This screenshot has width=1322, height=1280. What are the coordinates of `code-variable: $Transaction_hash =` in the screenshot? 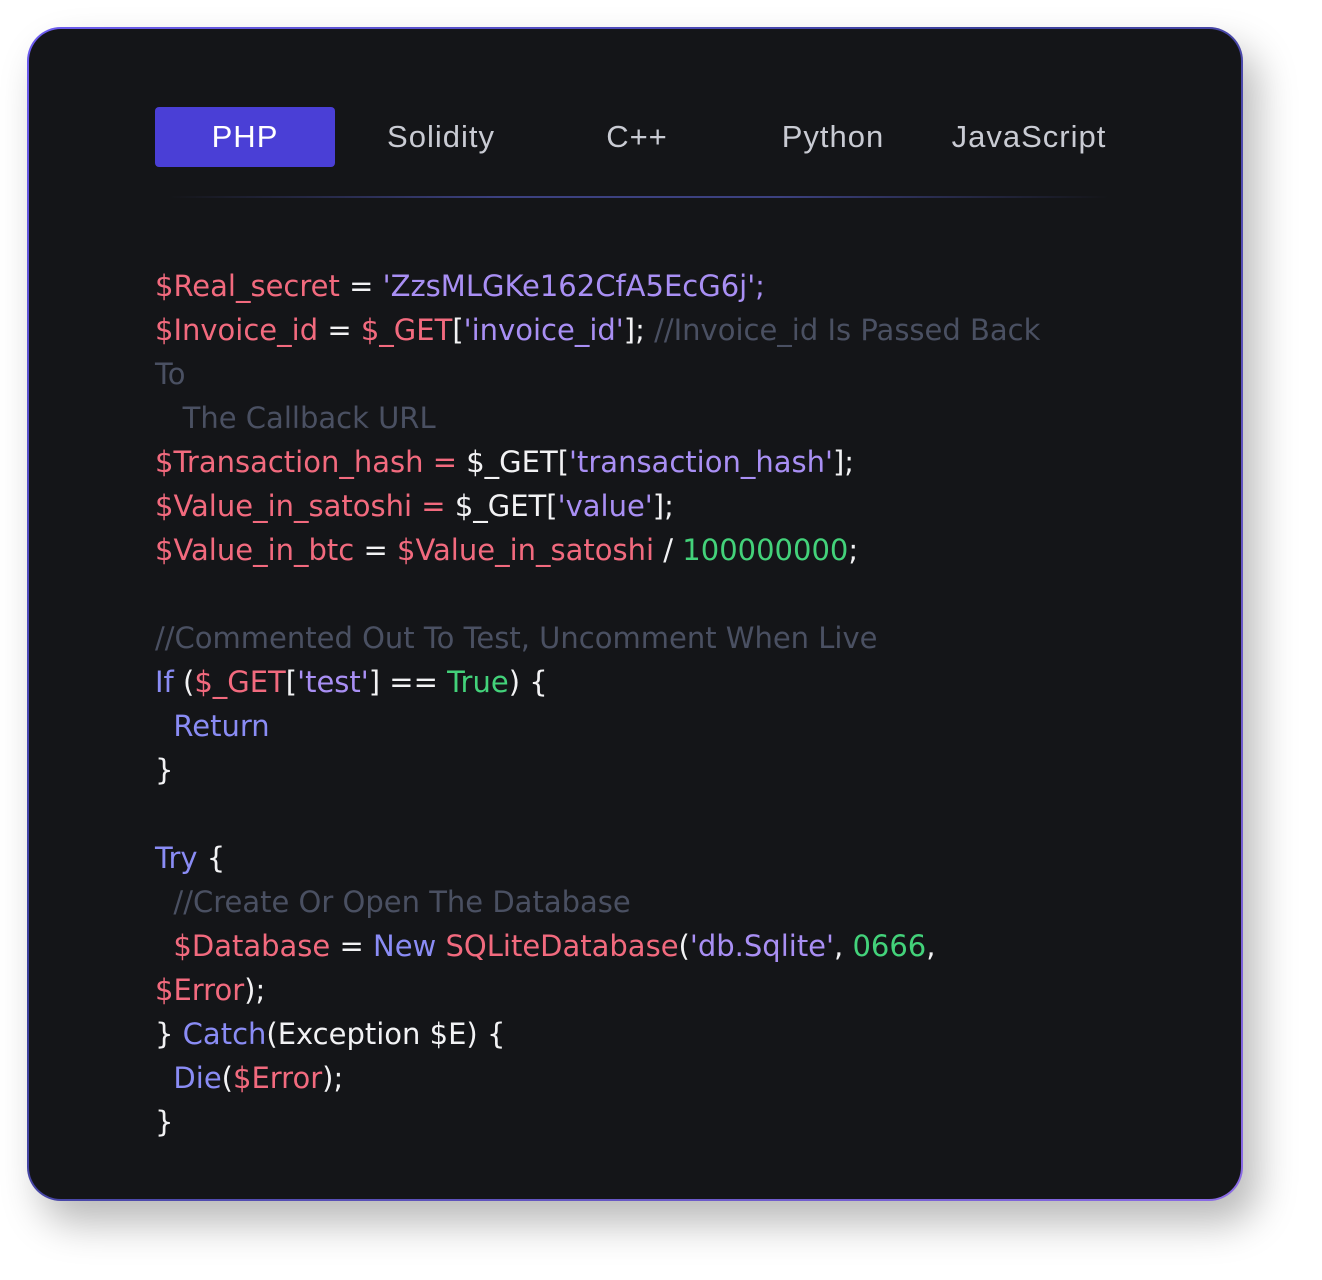 It's located at (311, 462).